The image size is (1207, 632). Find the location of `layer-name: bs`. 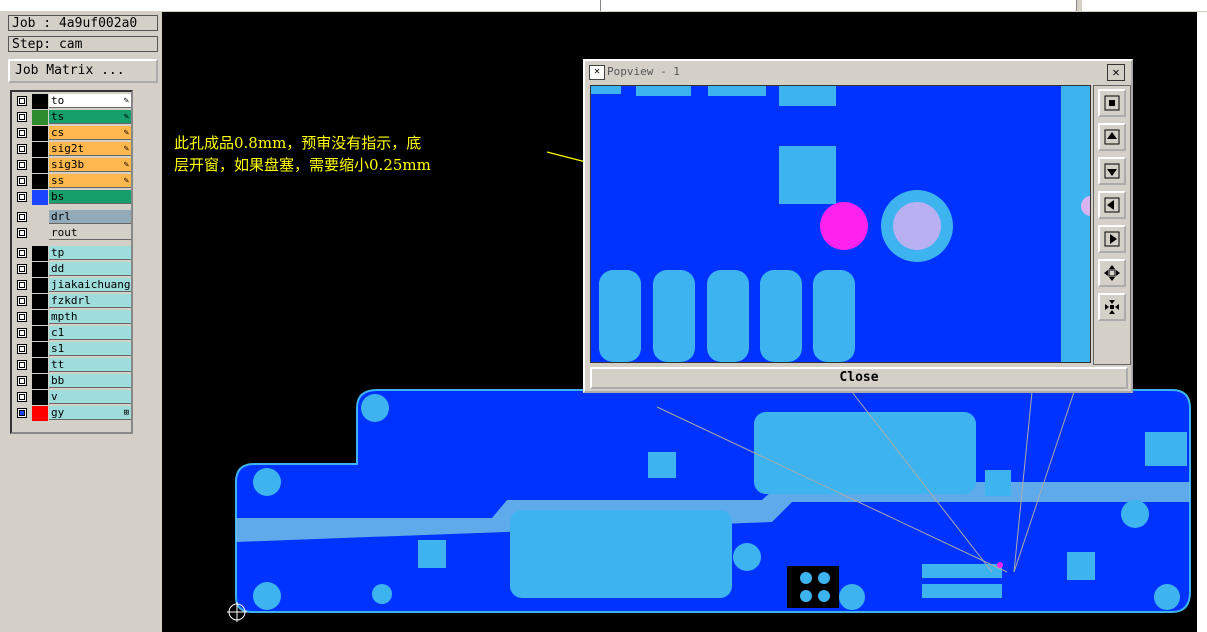

layer-name: bs is located at coordinates (90, 197).